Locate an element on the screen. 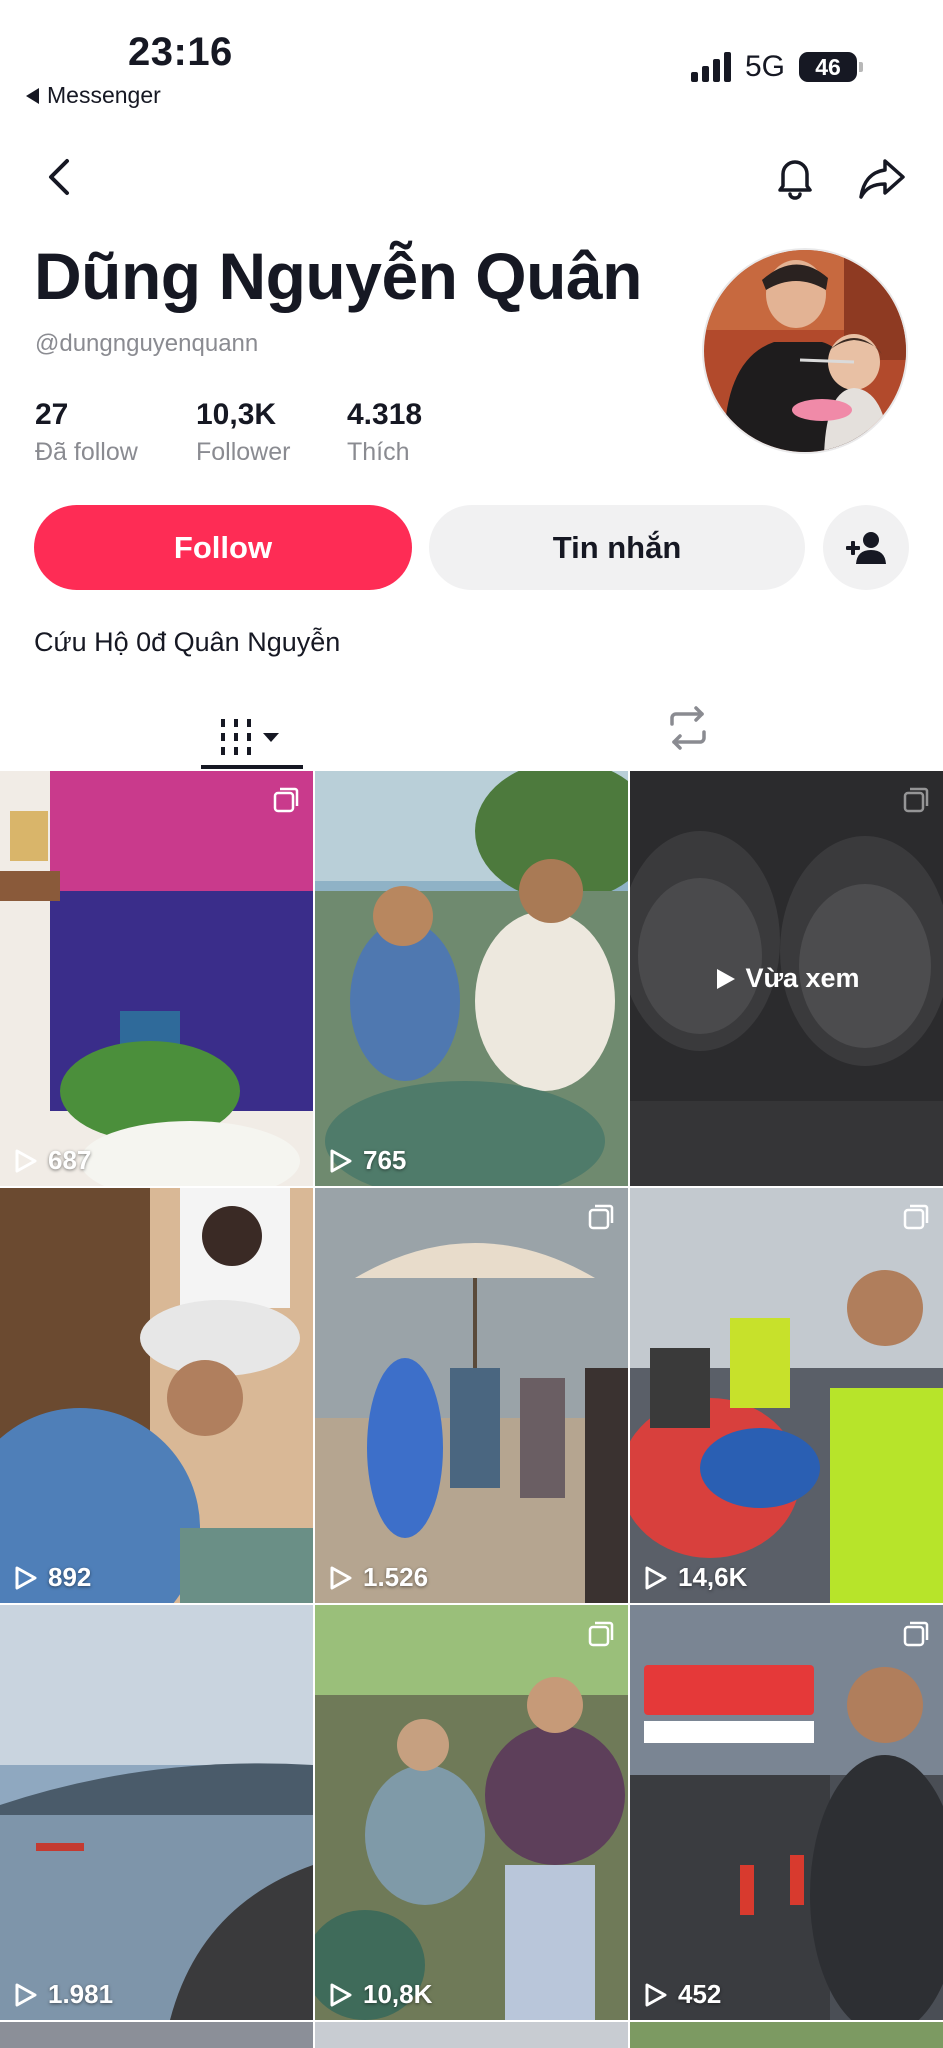 This screenshot has height=2048, width=943. view-count-value: 10,8K is located at coordinates (398, 1994).